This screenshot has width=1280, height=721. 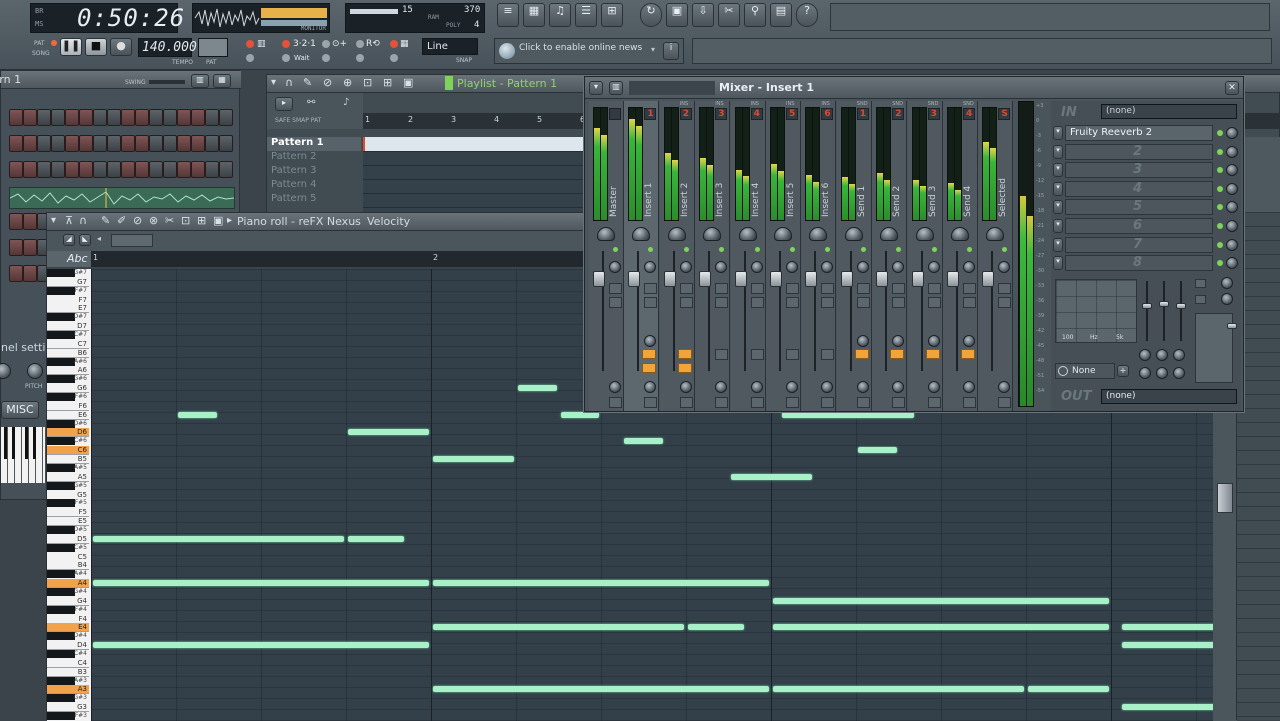 What do you see at coordinates (1232, 88) in the screenshot?
I see `mixer-close-icon: ✕` at bounding box center [1232, 88].